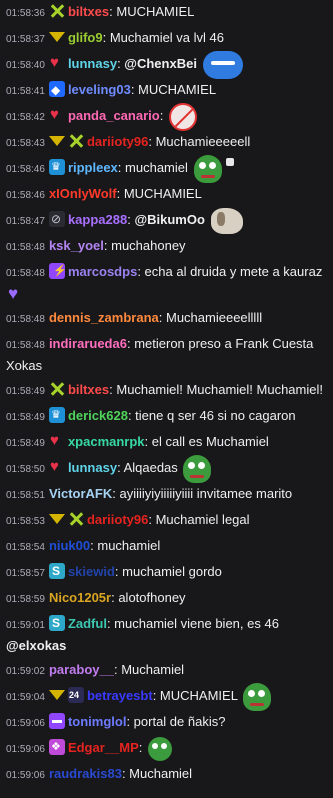  What do you see at coordinates (80, 493) in the screenshot?
I see `chat-username: VictorAFK` at bounding box center [80, 493].